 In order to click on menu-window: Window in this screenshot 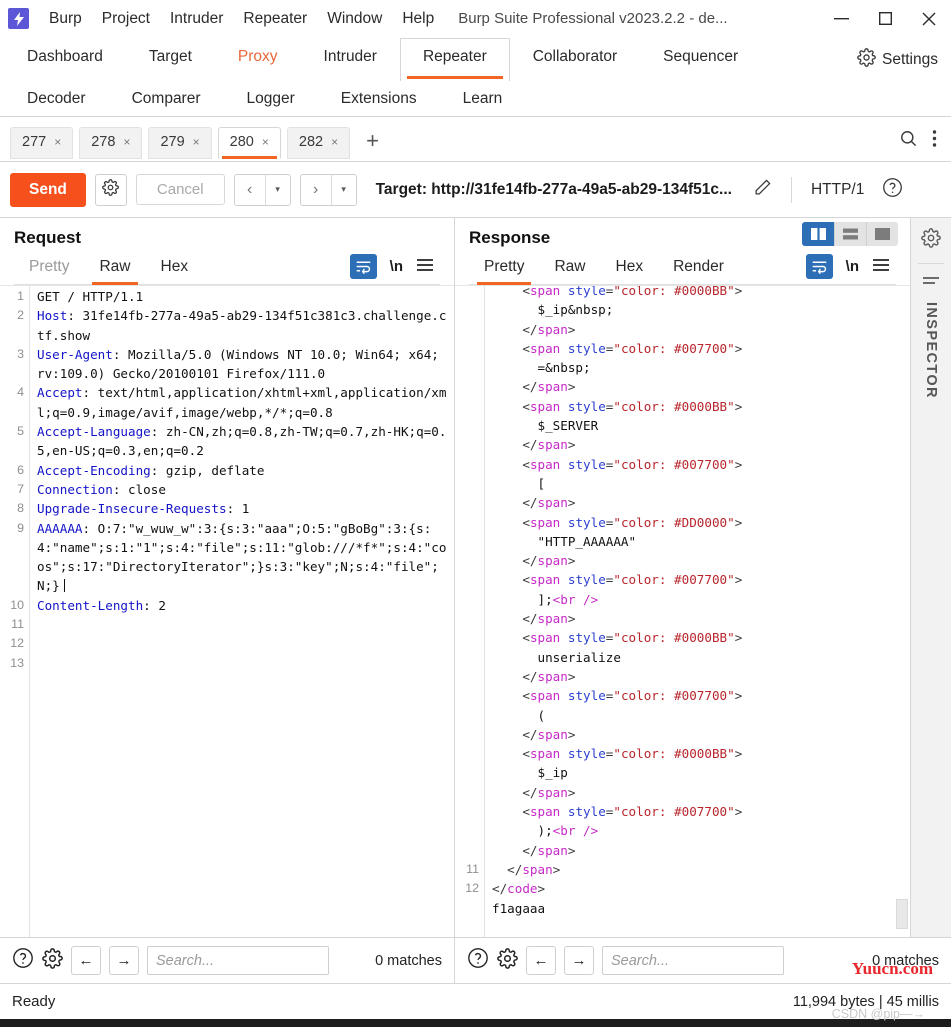, I will do `click(354, 19)`.